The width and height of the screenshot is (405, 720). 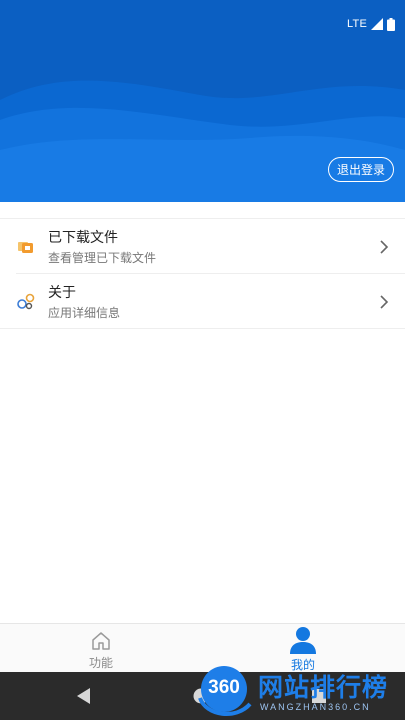 What do you see at coordinates (202, 302) in the screenshot?
I see `list-item-about: 关于 应用详细信息` at bounding box center [202, 302].